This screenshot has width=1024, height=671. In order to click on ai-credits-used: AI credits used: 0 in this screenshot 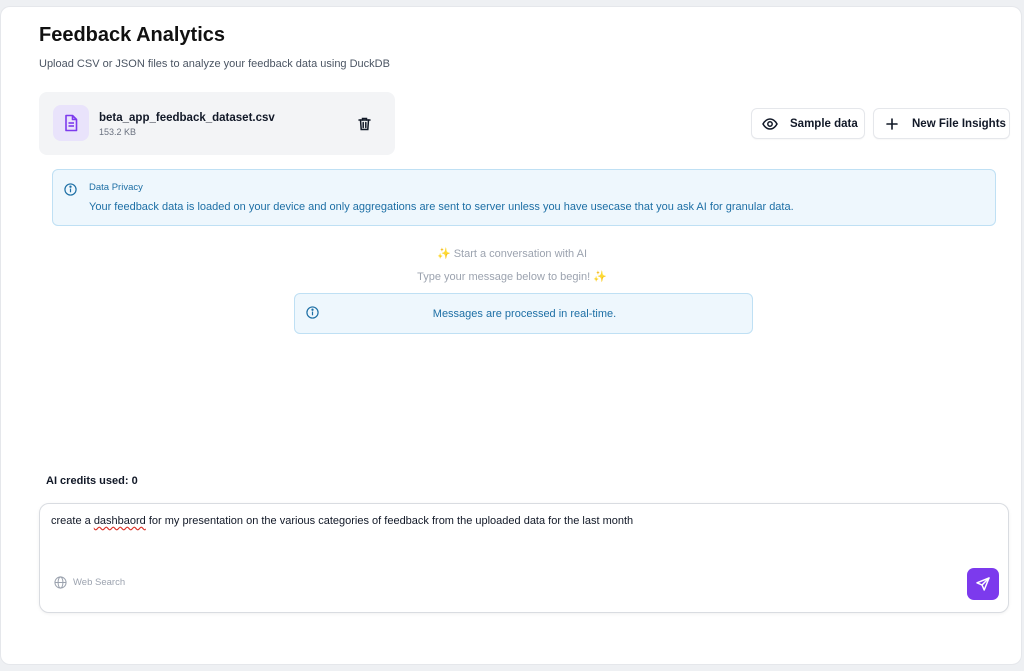, I will do `click(92, 481)`.